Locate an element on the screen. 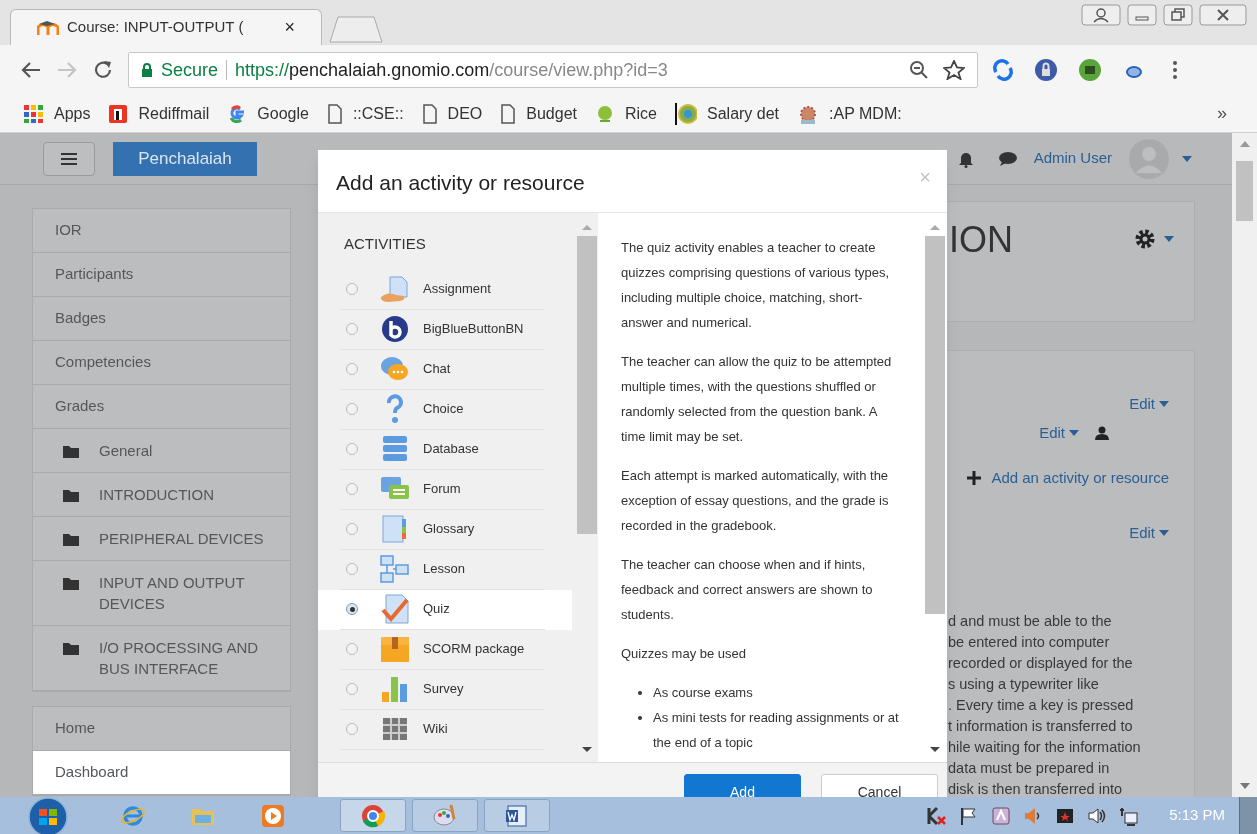 Image resolution: width=1257 pixels, height=834 pixels. nav-link: Badges is located at coordinates (161, 319).